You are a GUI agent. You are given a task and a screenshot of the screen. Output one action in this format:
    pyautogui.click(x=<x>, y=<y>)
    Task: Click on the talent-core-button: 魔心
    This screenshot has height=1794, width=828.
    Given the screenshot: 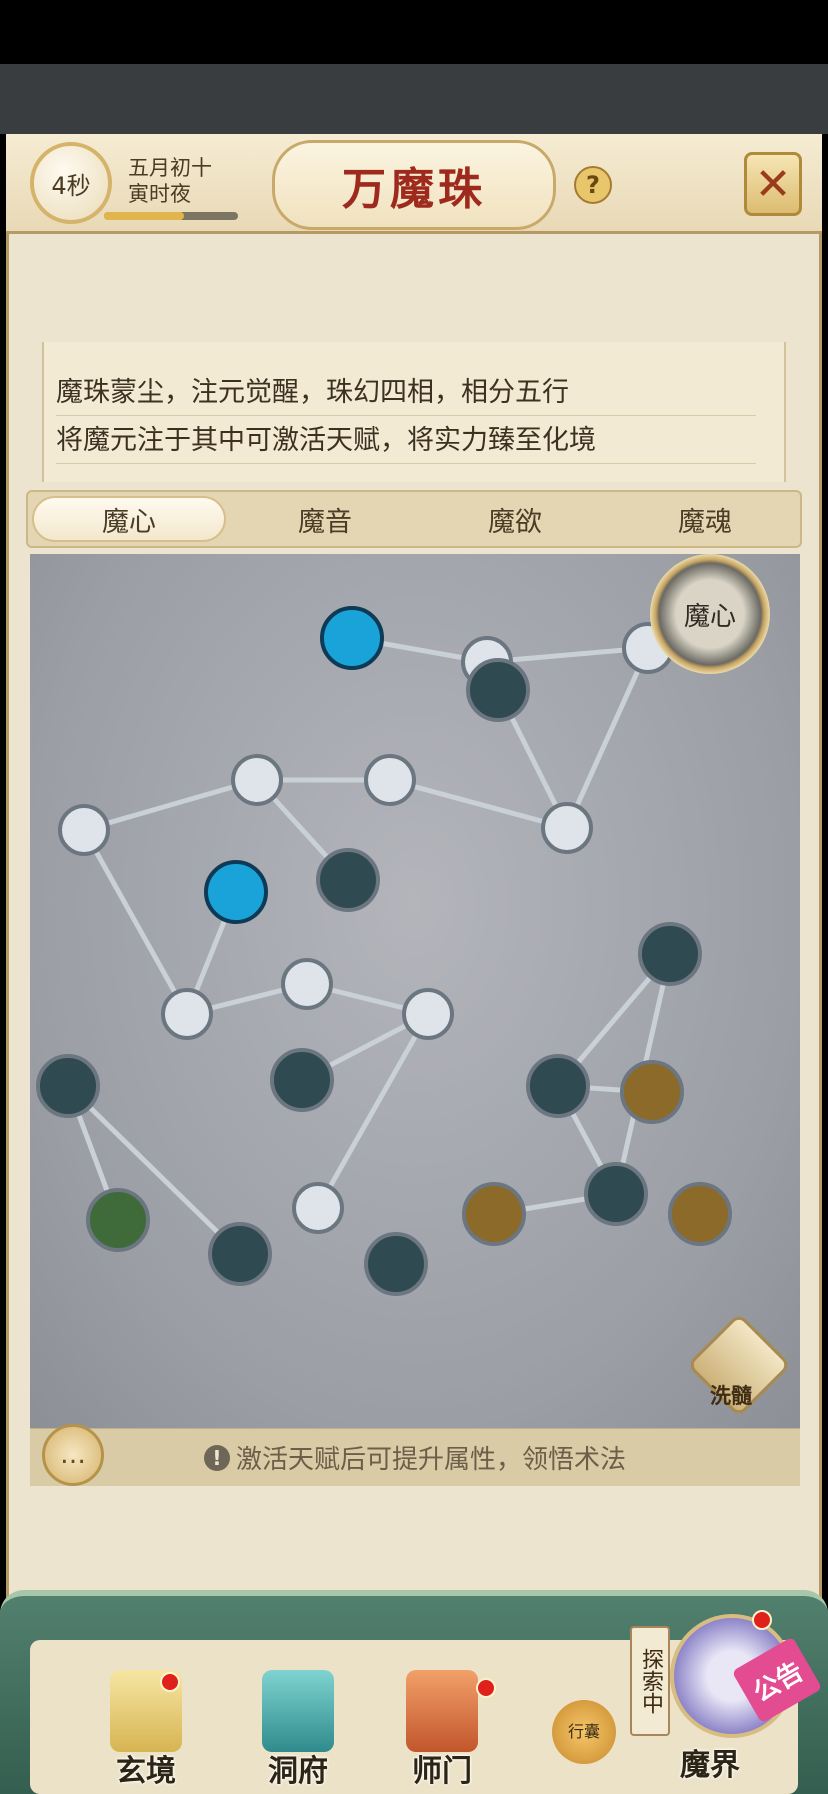 What is the action you would take?
    pyautogui.click(x=710, y=614)
    